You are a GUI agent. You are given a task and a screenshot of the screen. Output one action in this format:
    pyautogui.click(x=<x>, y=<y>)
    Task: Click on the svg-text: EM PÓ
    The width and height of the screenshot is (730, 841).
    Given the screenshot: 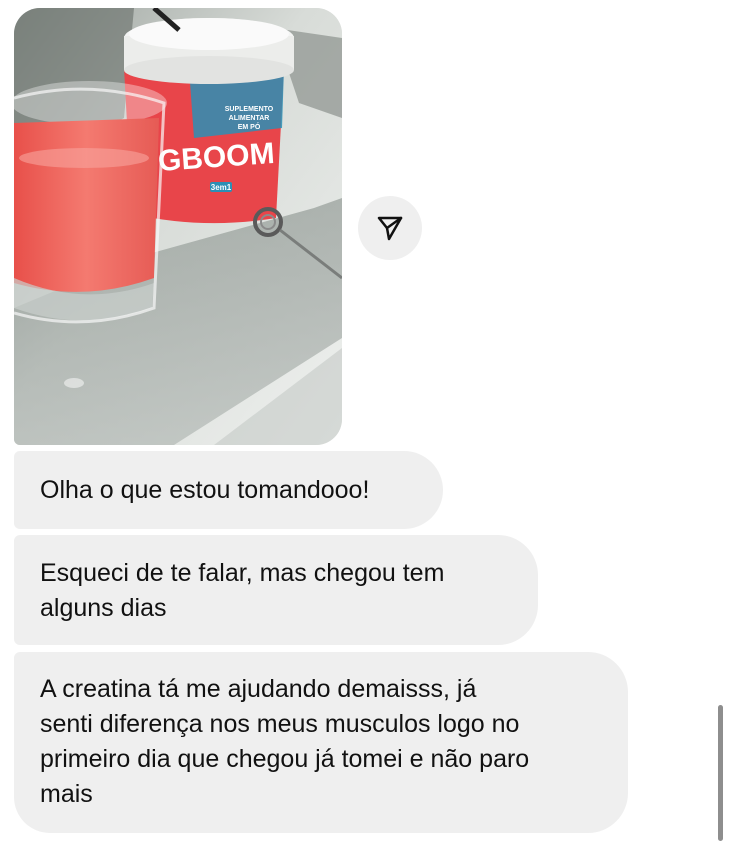 What is the action you would take?
    pyautogui.click(x=249, y=126)
    